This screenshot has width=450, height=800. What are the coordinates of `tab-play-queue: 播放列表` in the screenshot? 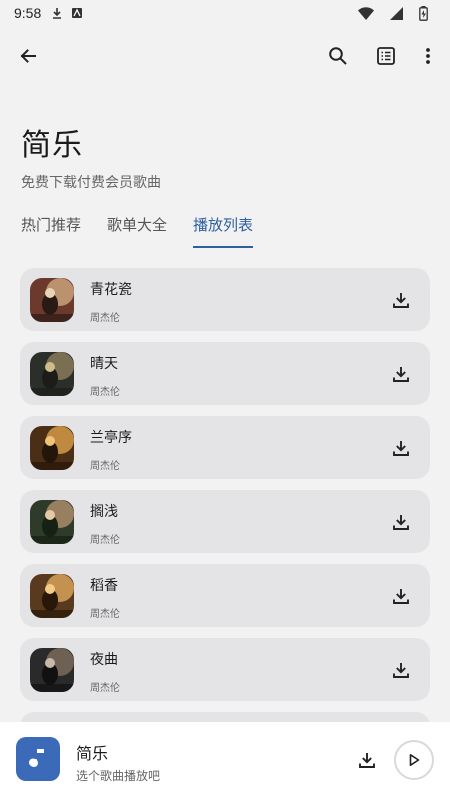 It's located at (223, 228).